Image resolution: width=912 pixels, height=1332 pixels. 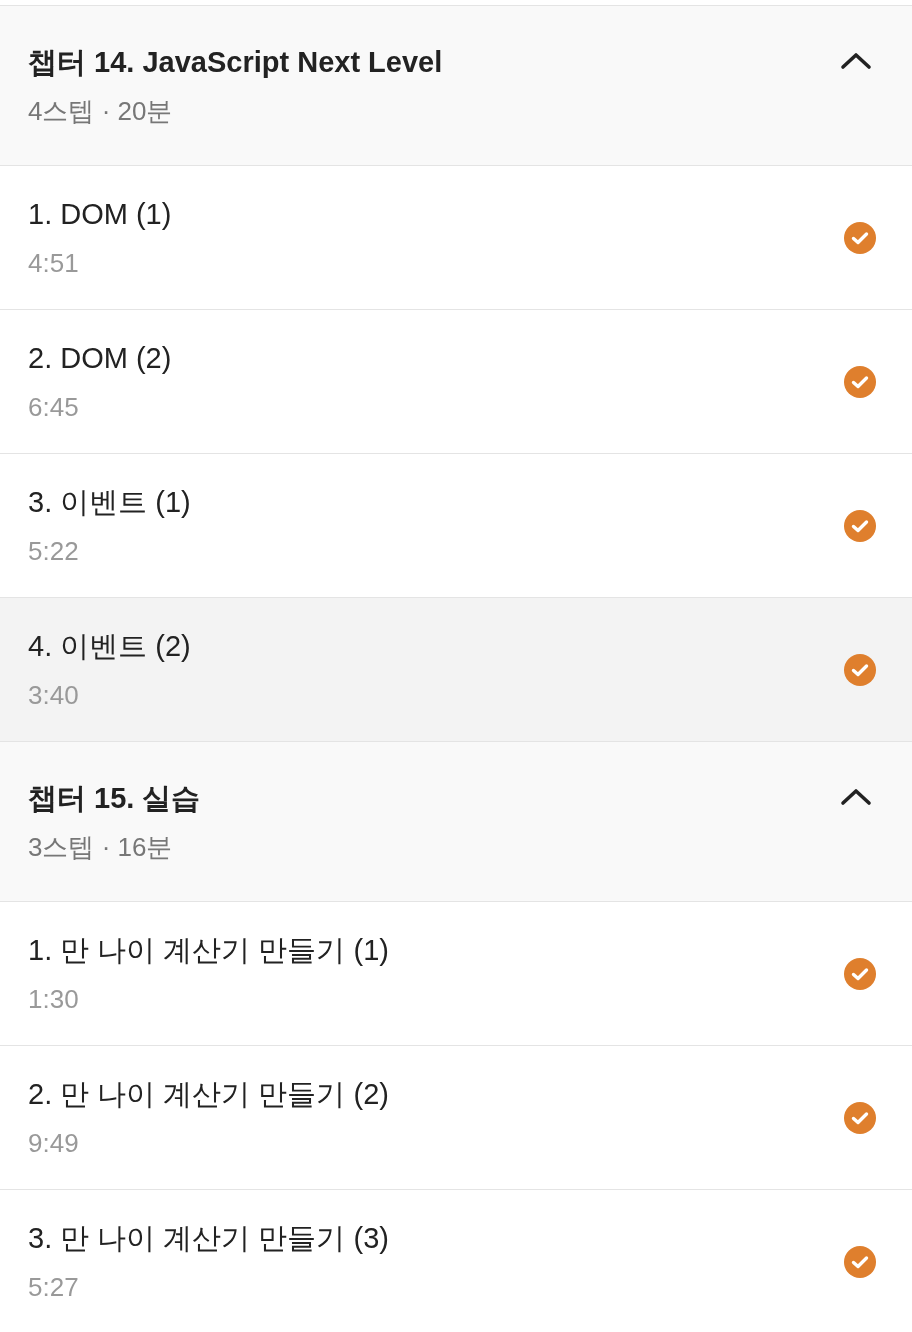 I want to click on chapter-title: 챕터 15. 실습, so click(x=114, y=798).